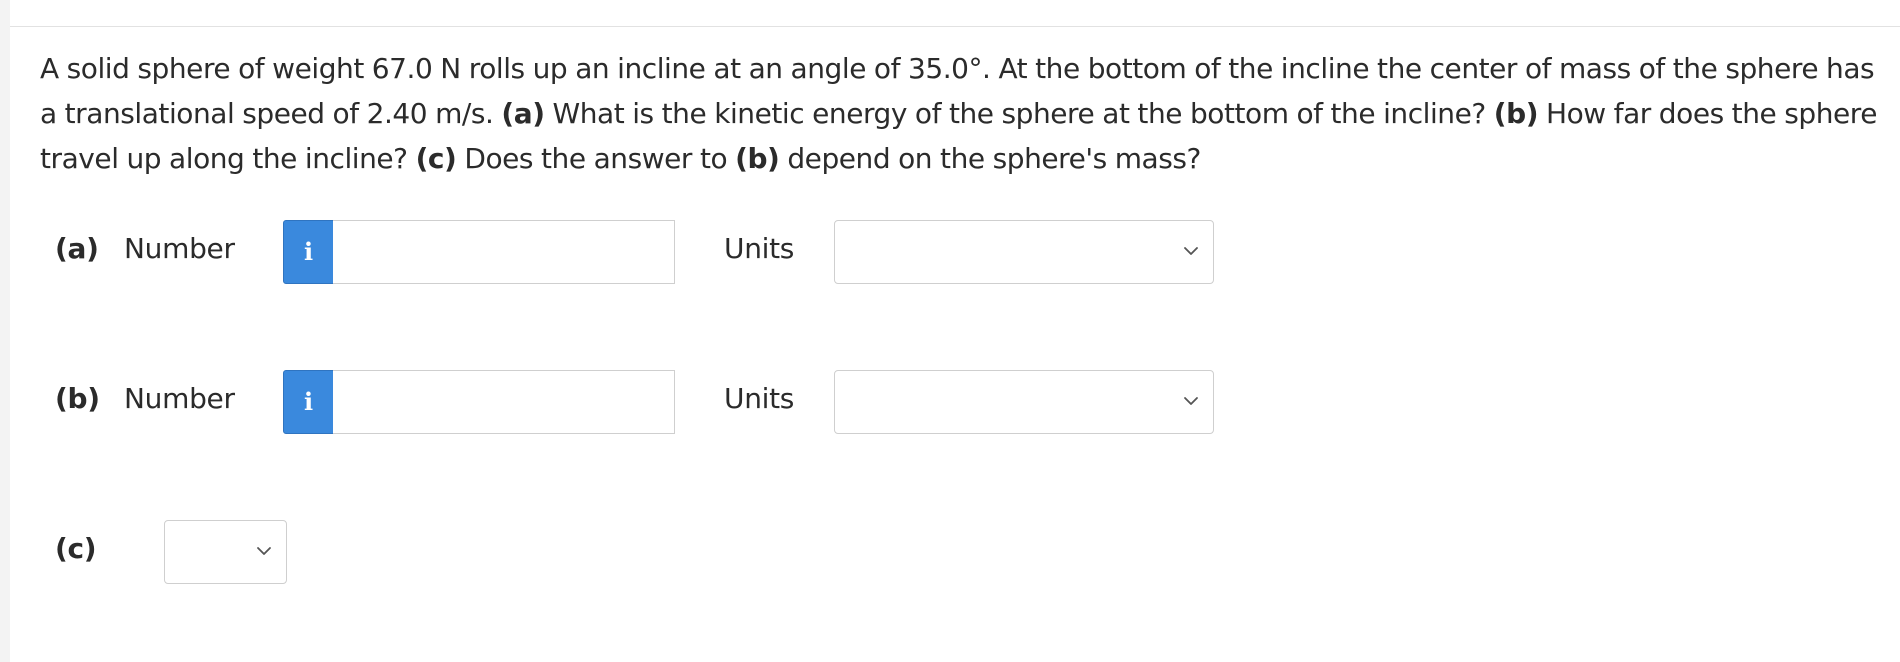 Image resolution: width=1900 pixels, height=662 pixels. I want to click on units-label-a: Units, so click(759, 248).